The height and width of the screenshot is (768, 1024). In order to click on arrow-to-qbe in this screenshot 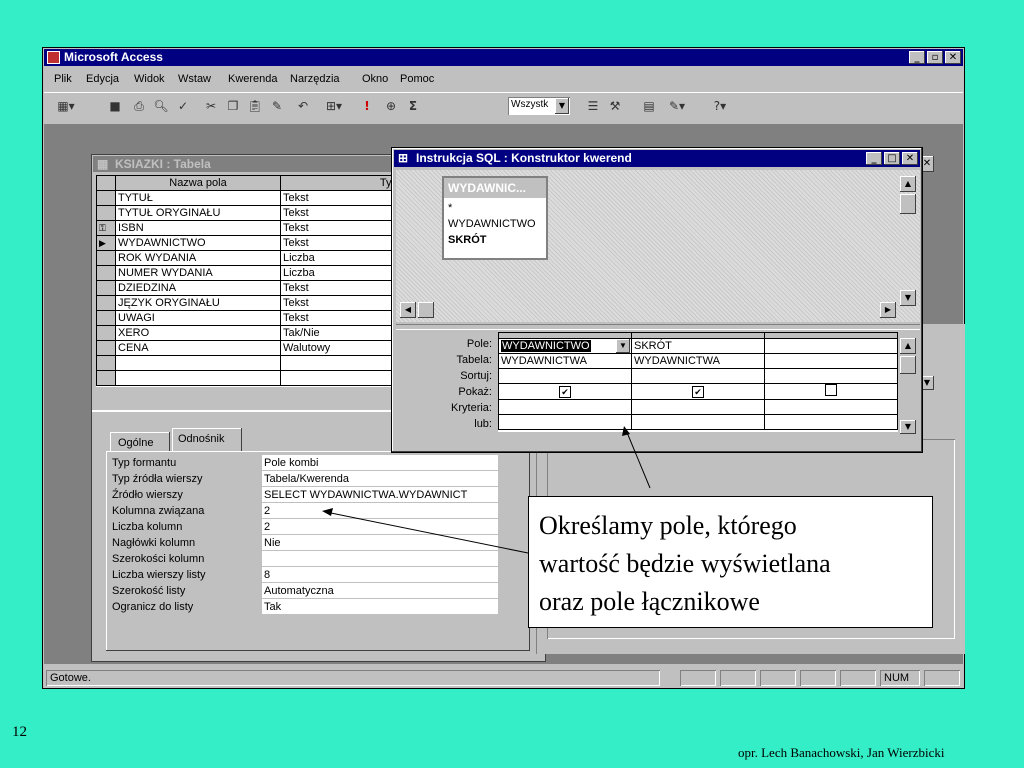, I will do `click(638, 459)`.